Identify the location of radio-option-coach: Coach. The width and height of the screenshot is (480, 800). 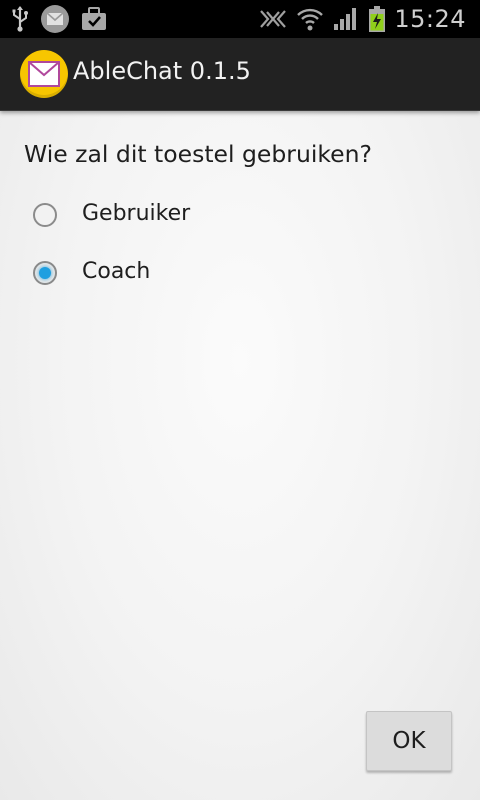
(233, 275).